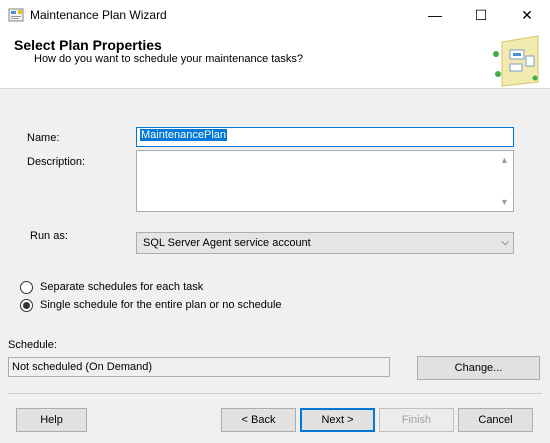  I want to click on name-label: Name:, so click(43, 138).